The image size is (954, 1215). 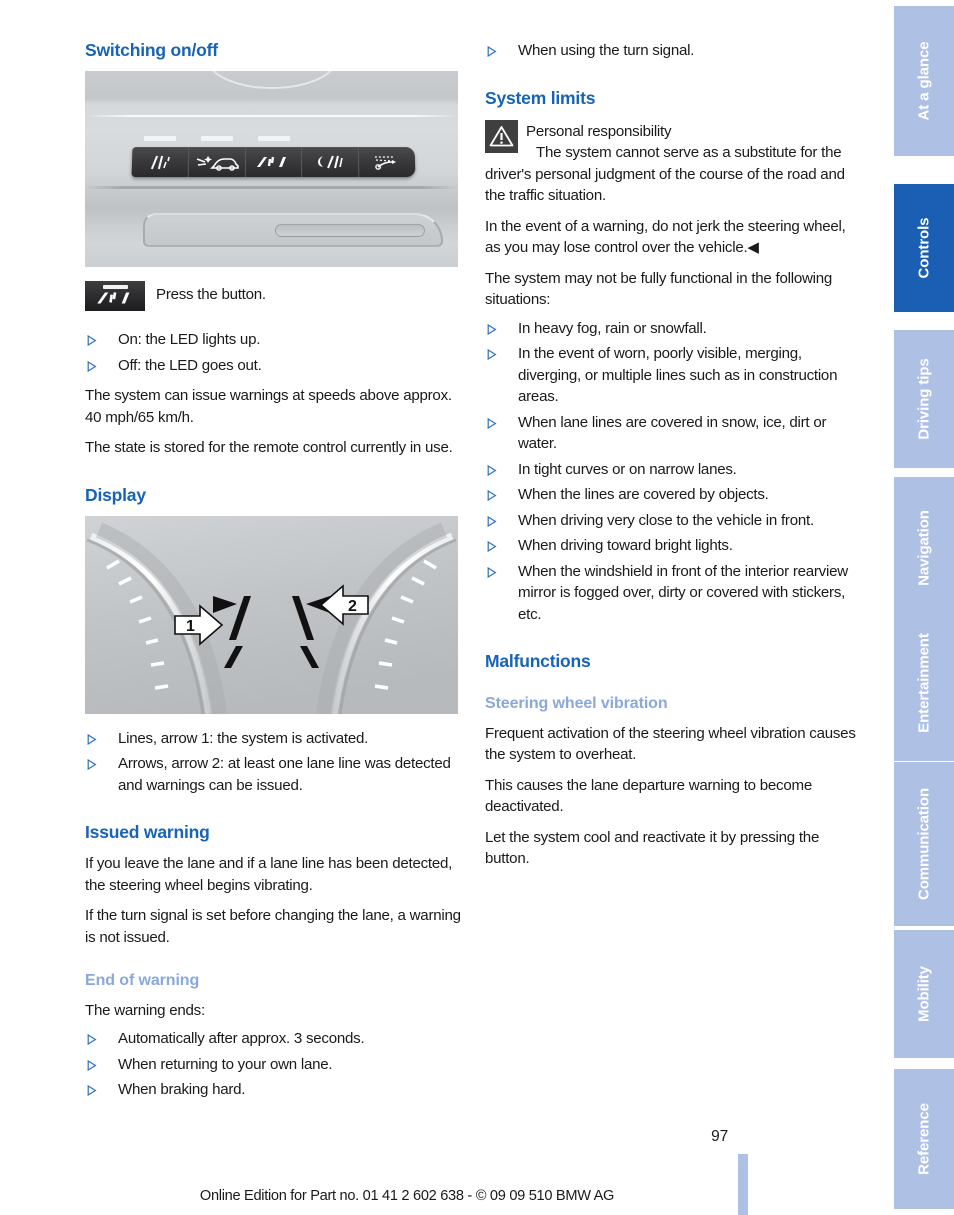 What do you see at coordinates (924, 683) in the screenshot?
I see `sidebar-tab-entertainment: Entertainment` at bounding box center [924, 683].